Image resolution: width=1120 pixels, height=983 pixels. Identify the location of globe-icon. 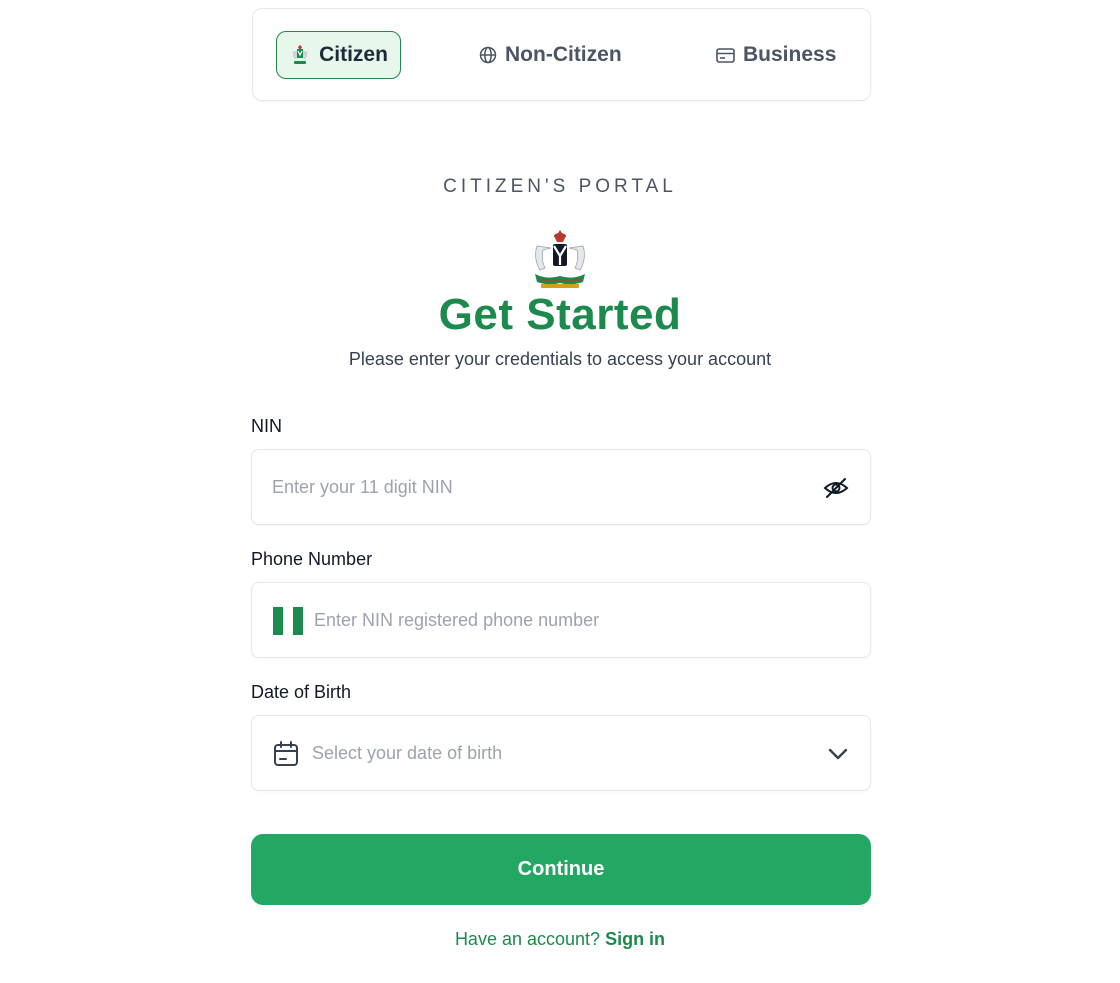
(488, 55).